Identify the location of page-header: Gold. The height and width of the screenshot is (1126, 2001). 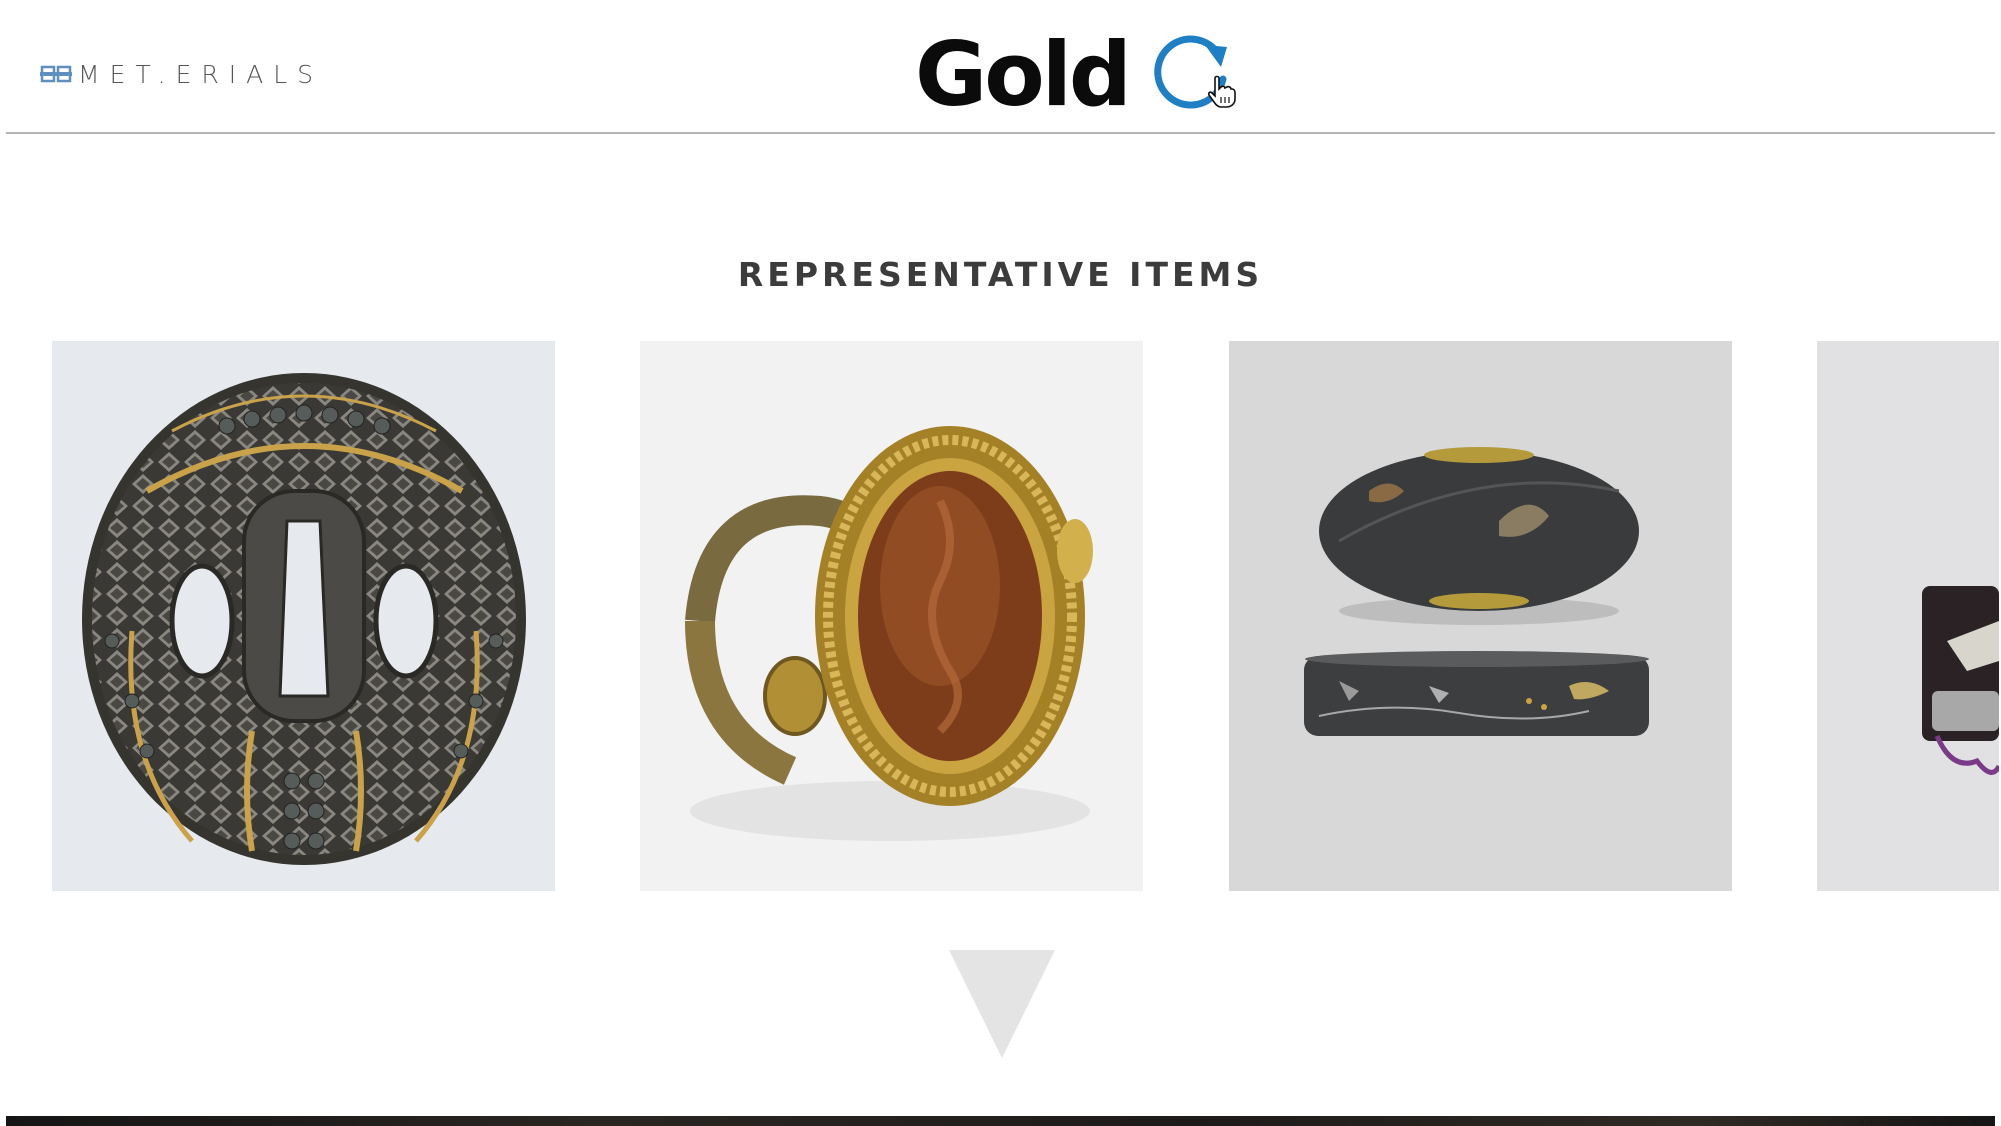
(1075, 74).